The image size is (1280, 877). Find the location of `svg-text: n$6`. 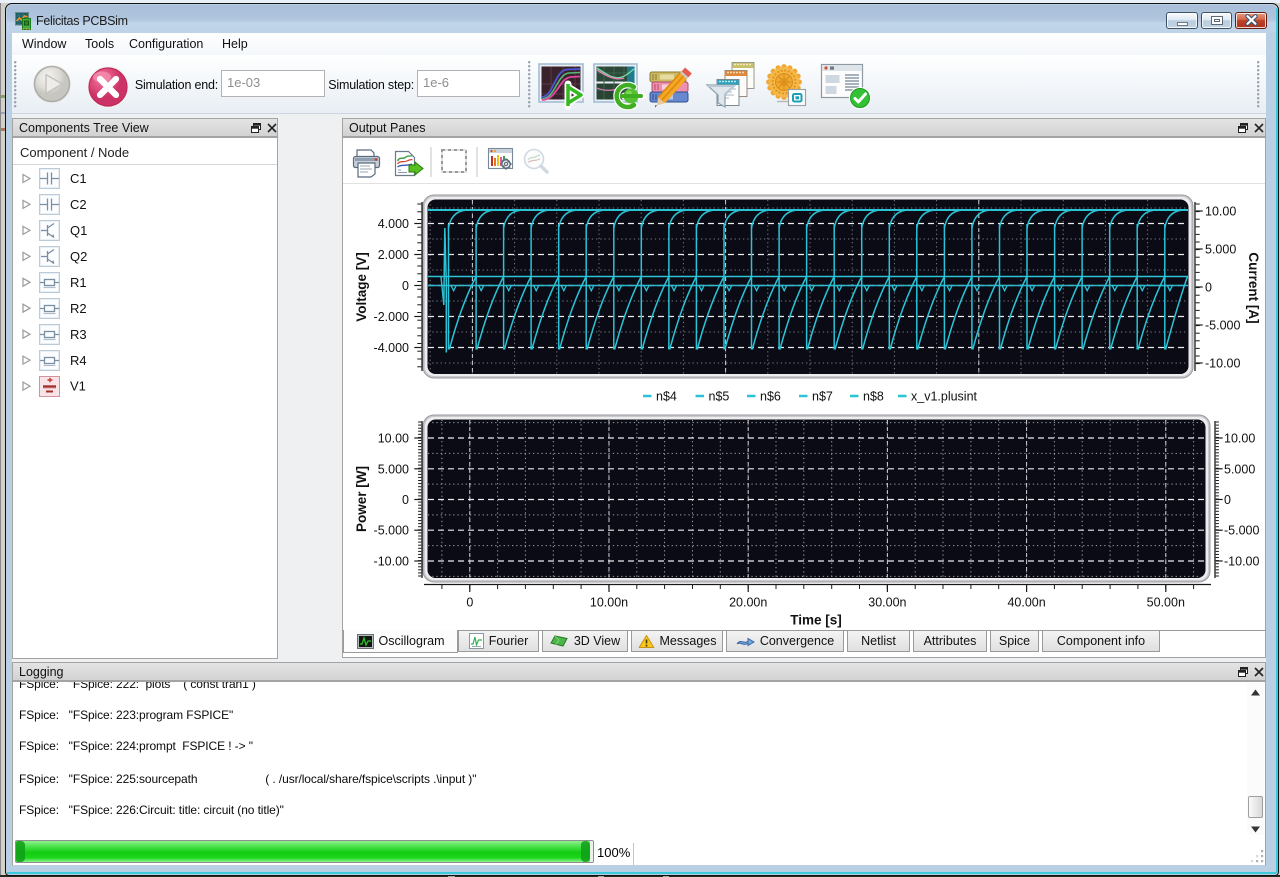

svg-text: n$6 is located at coordinates (770, 397).